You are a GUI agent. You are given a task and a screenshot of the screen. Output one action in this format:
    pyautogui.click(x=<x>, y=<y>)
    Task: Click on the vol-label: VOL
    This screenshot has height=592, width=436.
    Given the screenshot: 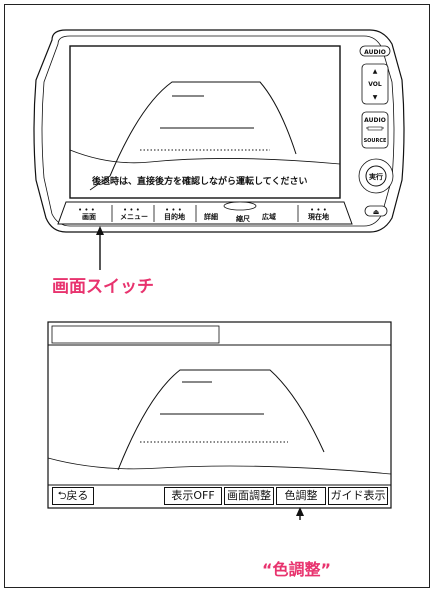 What is the action you would take?
    pyautogui.click(x=375, y=84)
    